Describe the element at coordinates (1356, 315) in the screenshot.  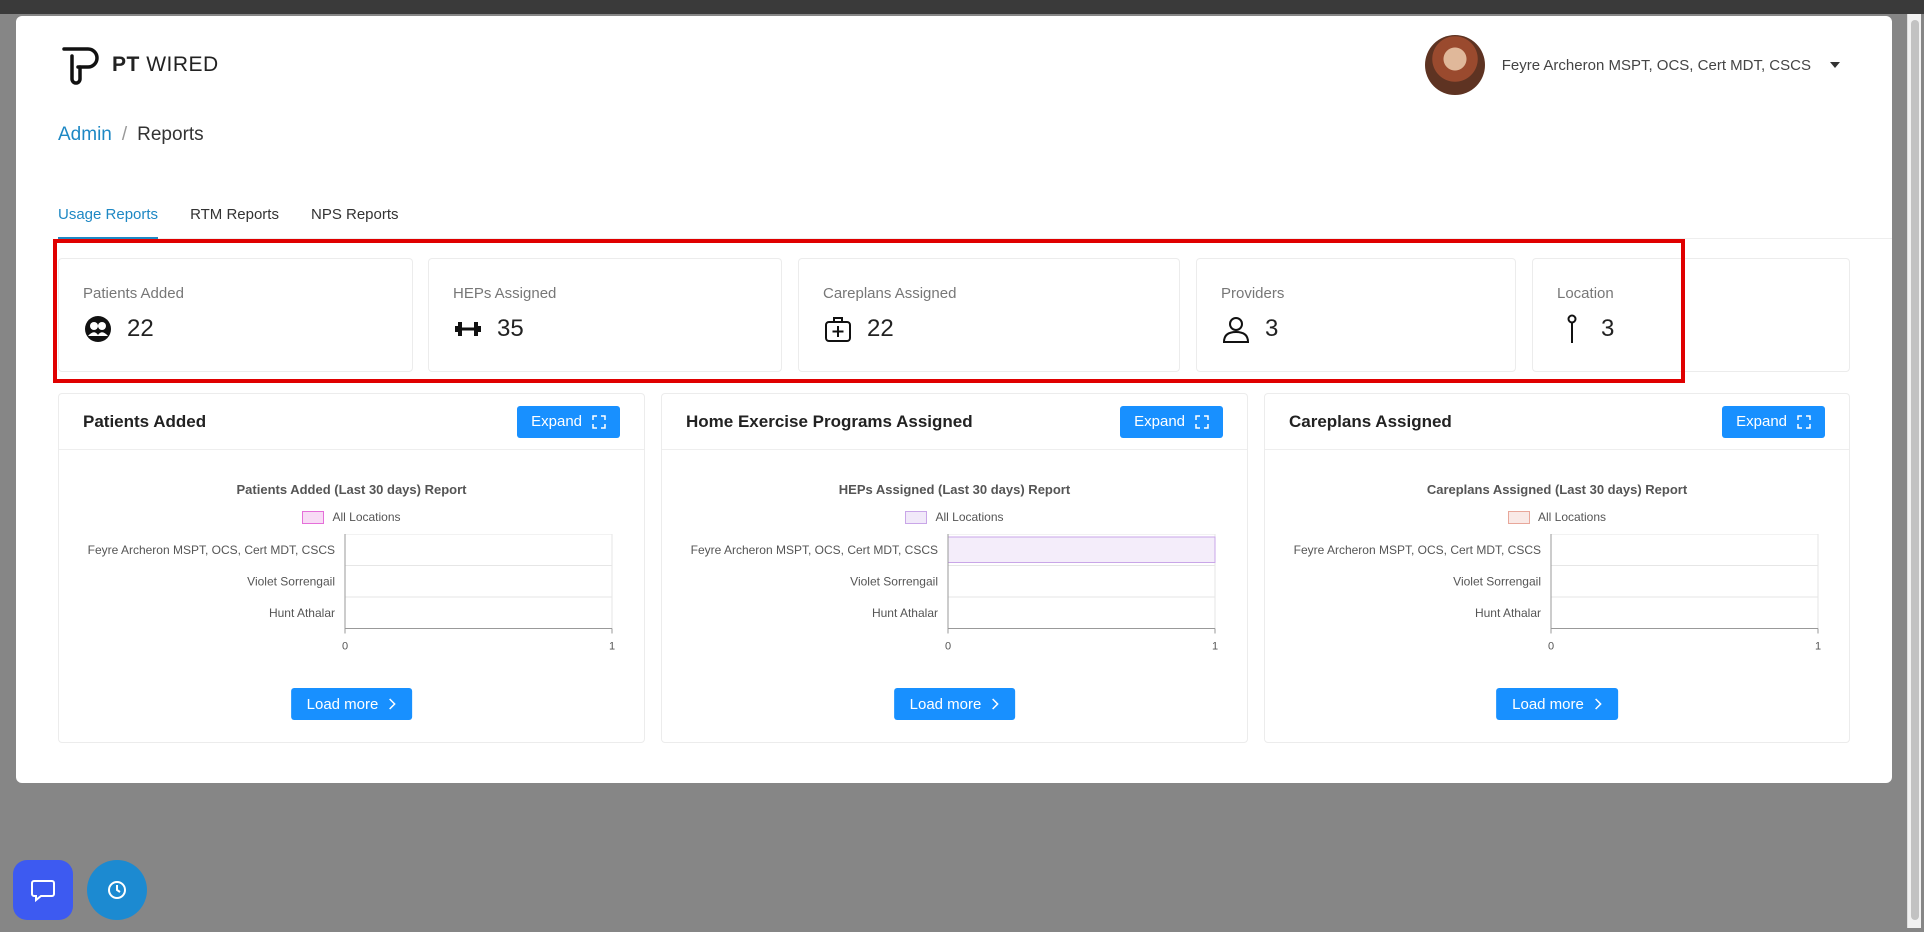
I see `stat-card-providers: Providers 3` at that location.